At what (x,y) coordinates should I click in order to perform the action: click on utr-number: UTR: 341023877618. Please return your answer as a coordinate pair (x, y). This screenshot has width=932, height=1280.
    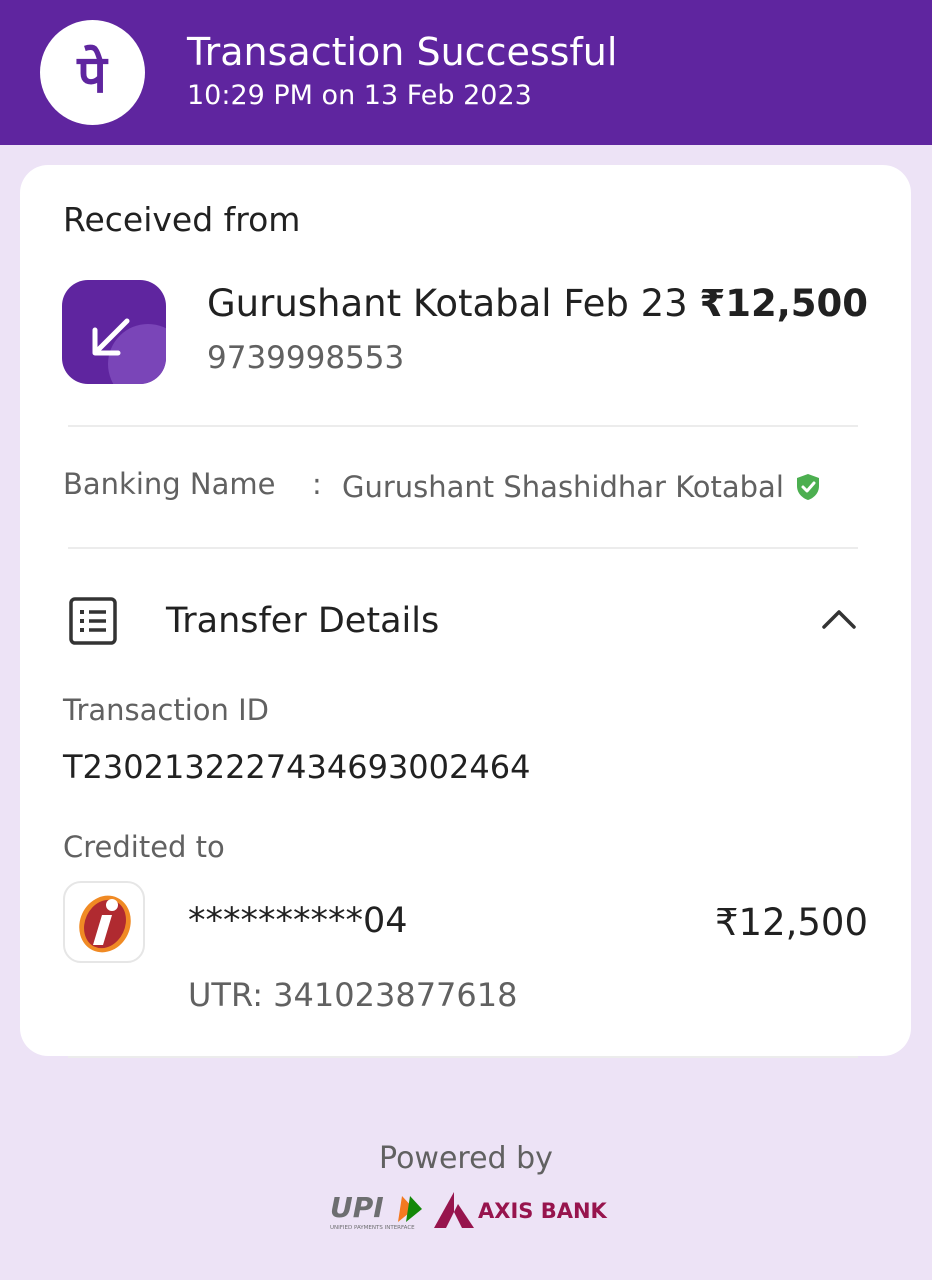
    Looking at the image, I should click on (352, 995).